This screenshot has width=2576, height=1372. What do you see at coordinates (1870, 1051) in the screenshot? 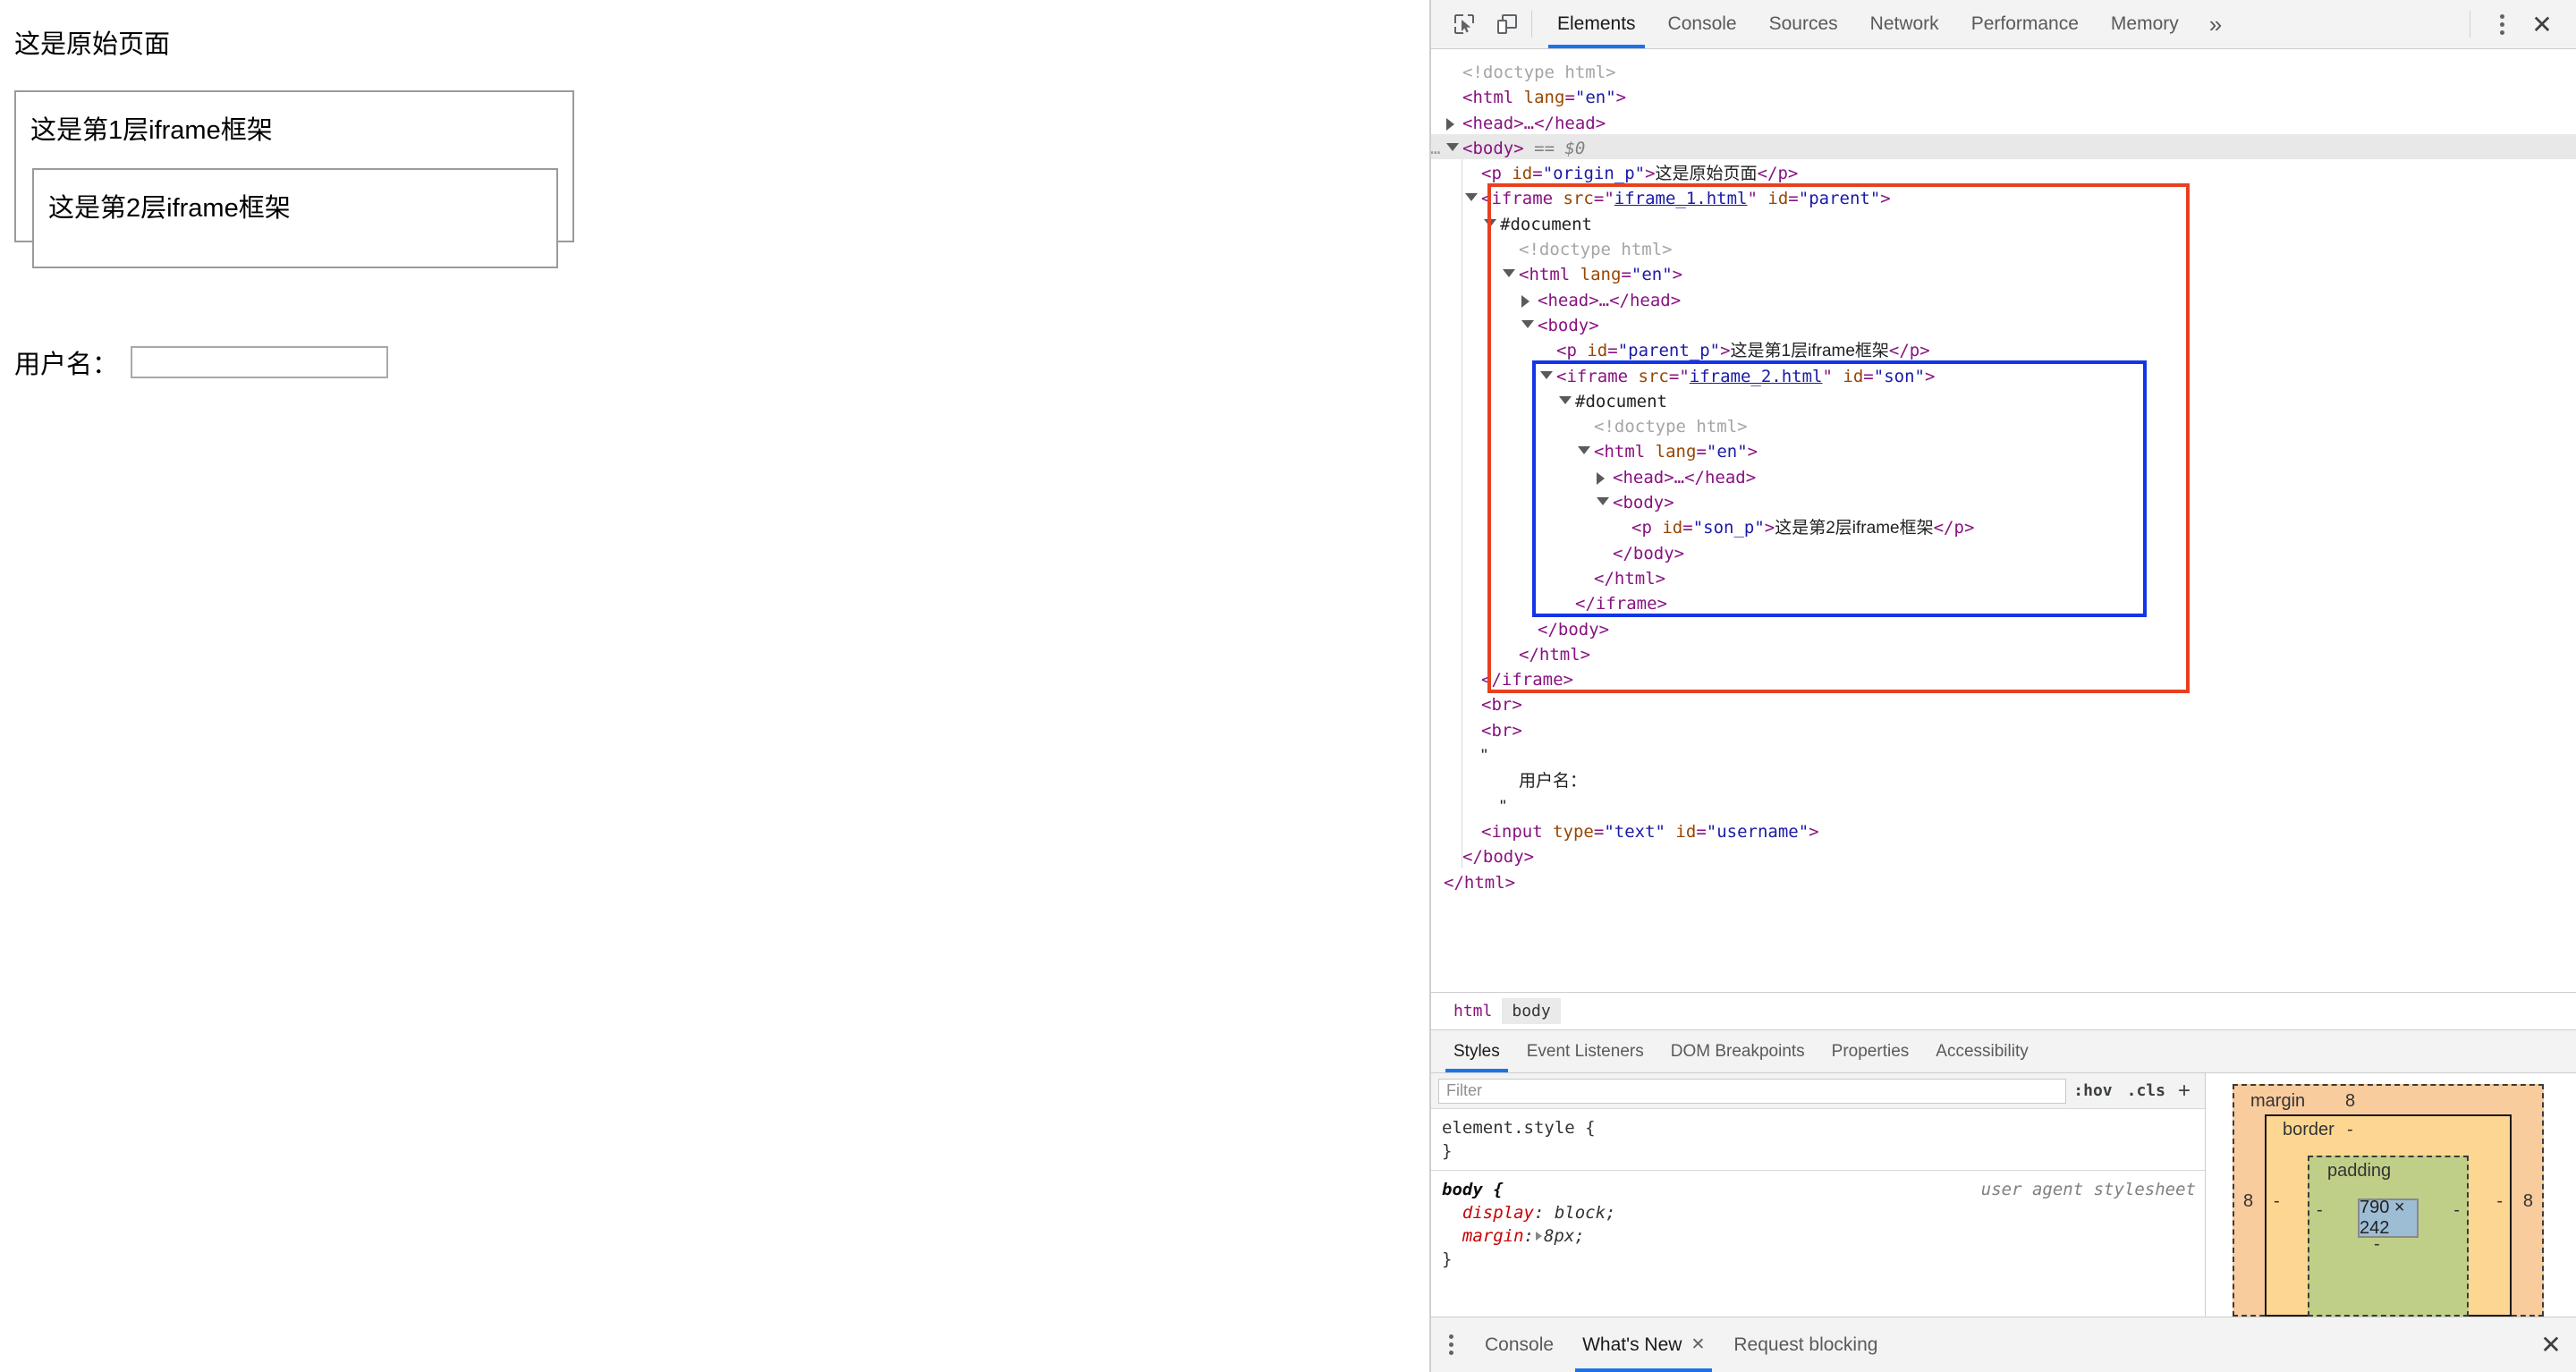
I see `tab-properties: Properties` at bounding box center [1870, 1051].